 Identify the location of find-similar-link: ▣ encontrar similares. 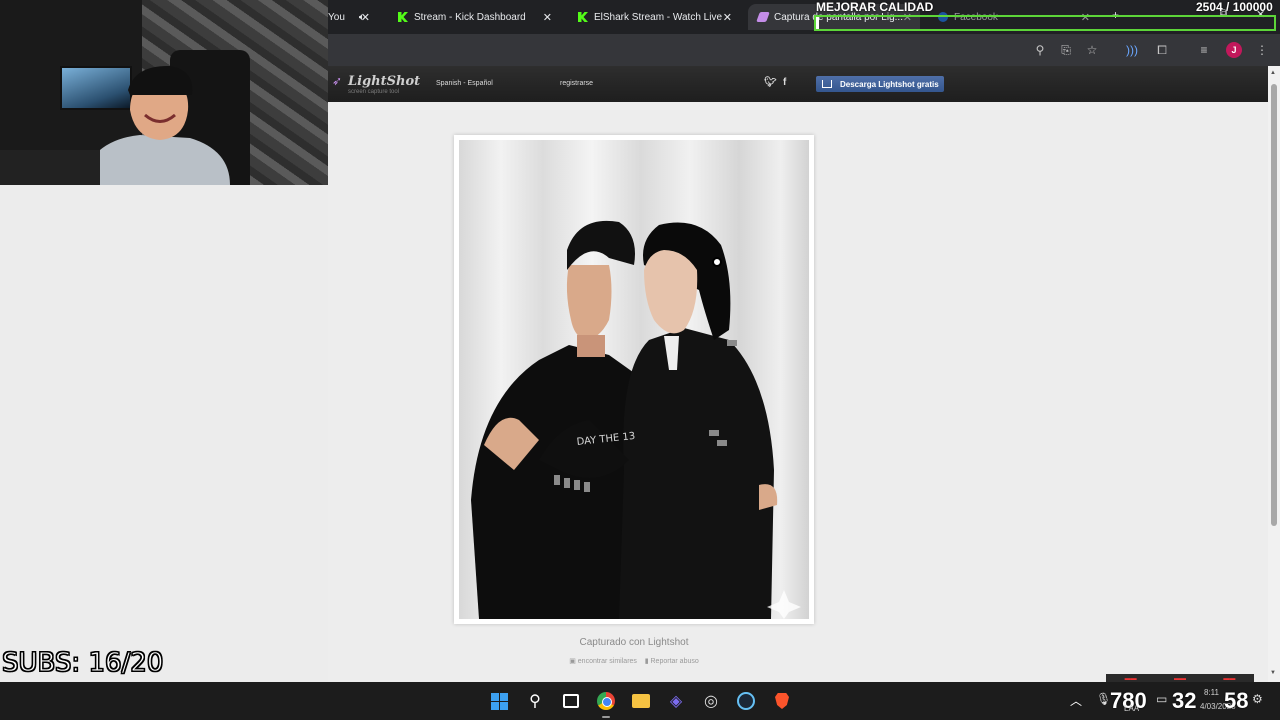
(603, 661).